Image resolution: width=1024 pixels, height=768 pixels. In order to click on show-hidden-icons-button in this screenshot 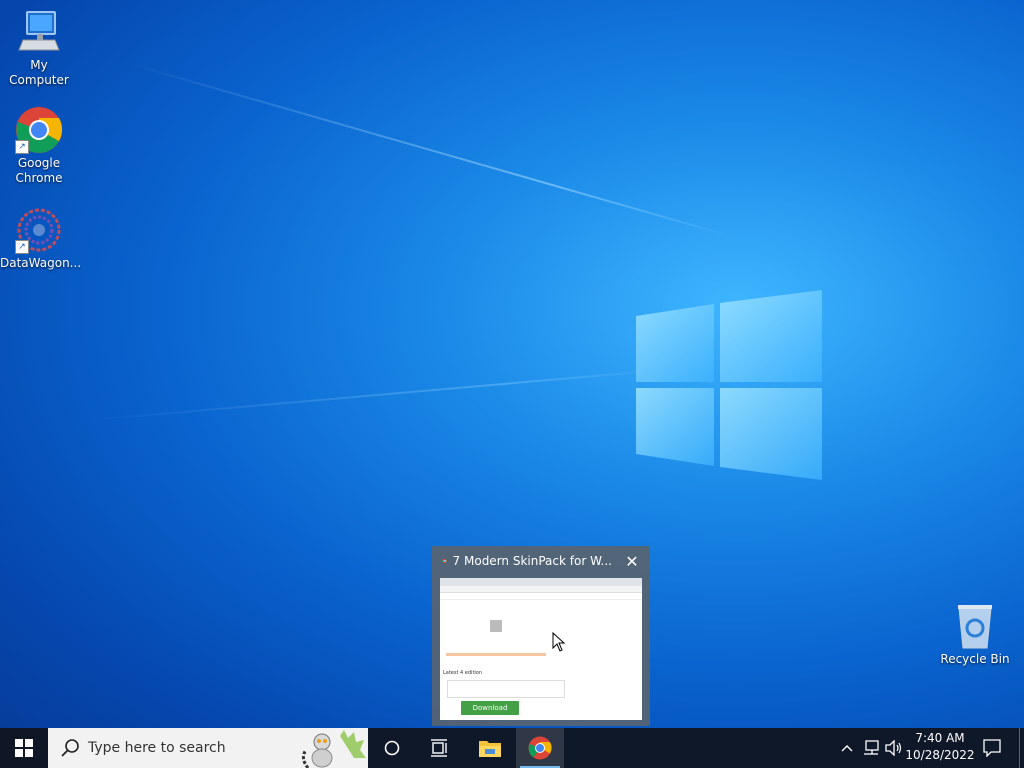, I will do `click(847, 748)`.